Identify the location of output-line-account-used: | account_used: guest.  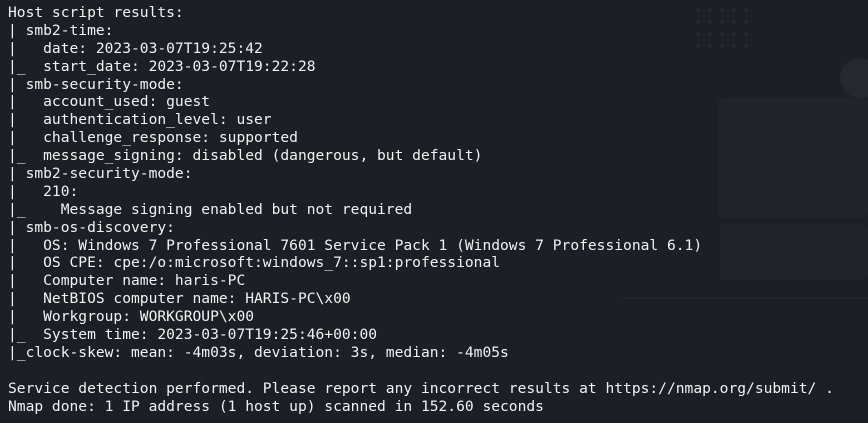
(109, 102).